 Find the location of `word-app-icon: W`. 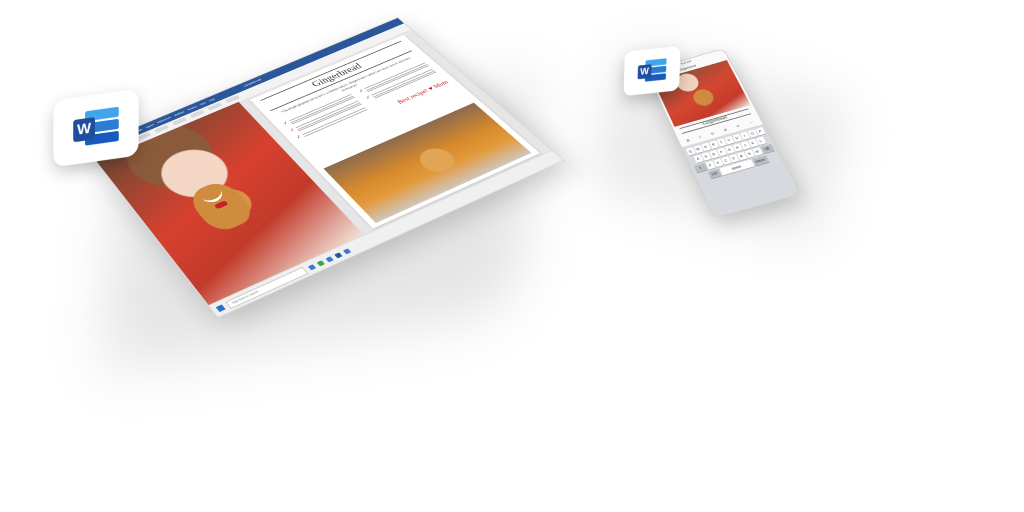

word-app-icon: W is located at coordinates (96, 128).